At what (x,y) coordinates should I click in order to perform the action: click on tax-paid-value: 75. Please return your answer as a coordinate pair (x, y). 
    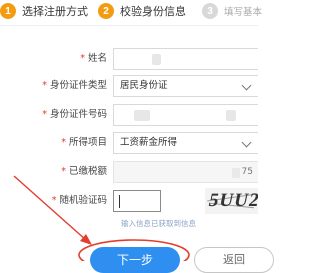
    Looking at the image, I should click on (247, 172).